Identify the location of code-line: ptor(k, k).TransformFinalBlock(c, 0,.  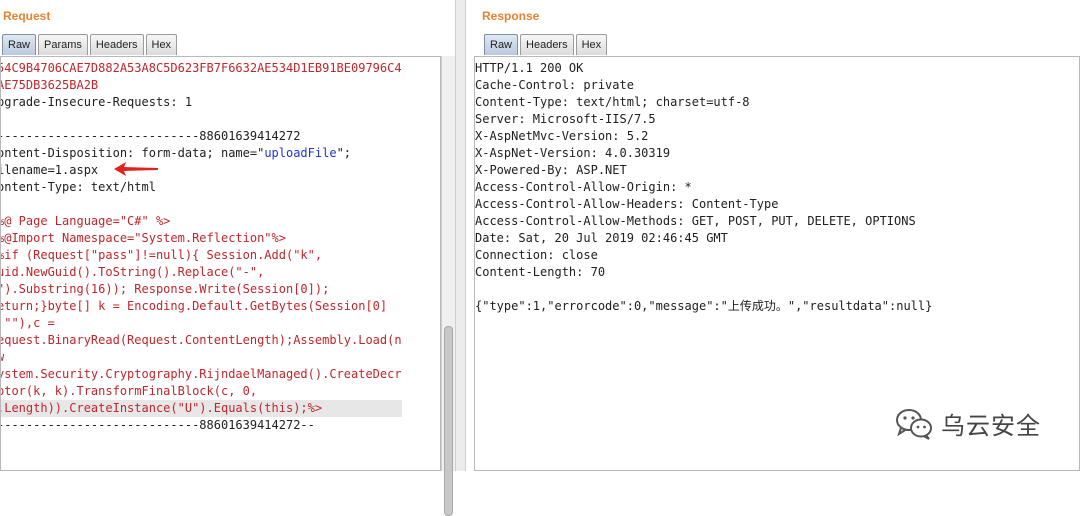
(129, 391).